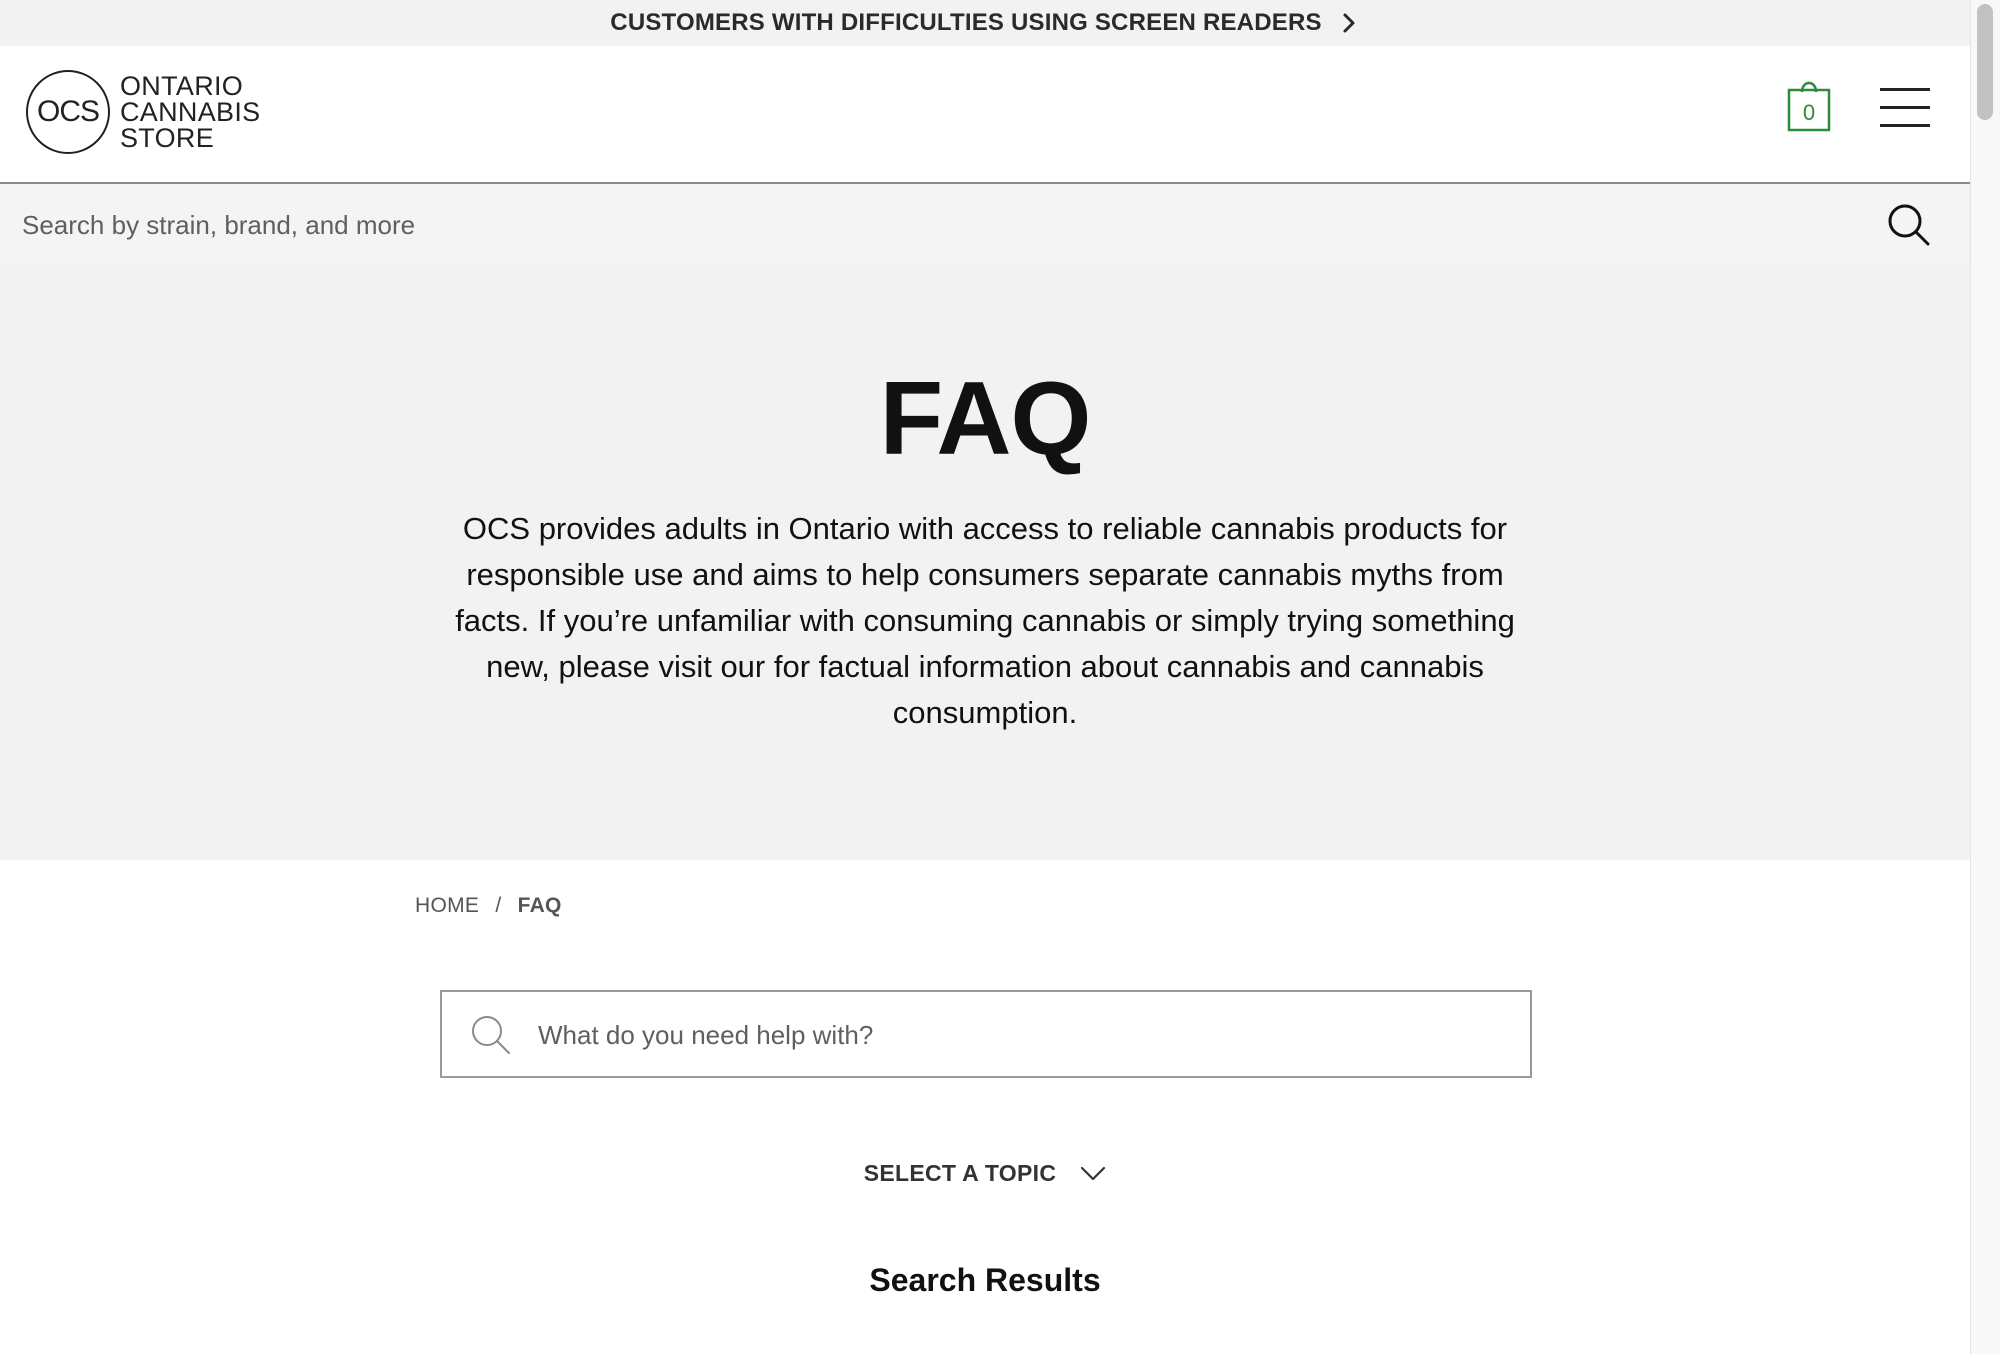 The width and height of the screenshot is (2000, 1354). I want to click on logo-line-cannabis: CANNABIS, so click(190, 112).